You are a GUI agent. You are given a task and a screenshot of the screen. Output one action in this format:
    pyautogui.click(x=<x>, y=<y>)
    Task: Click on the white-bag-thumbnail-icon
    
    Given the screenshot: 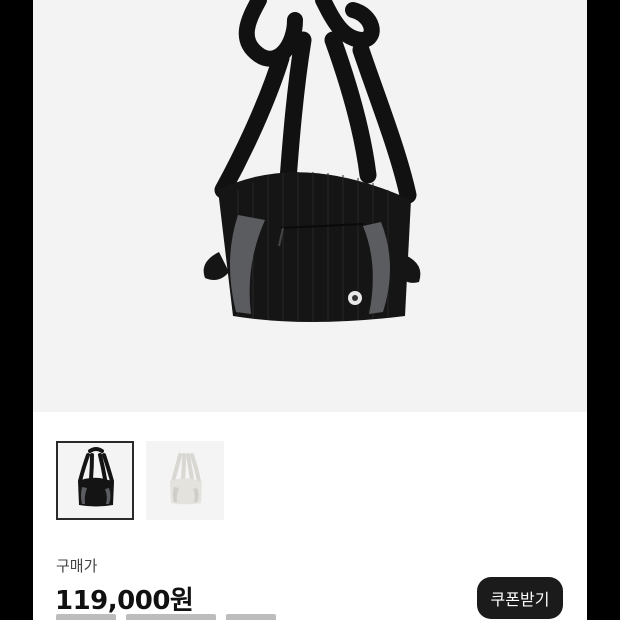 What is the action you would take?
    pyautogui.click(x=186, y=479)
    